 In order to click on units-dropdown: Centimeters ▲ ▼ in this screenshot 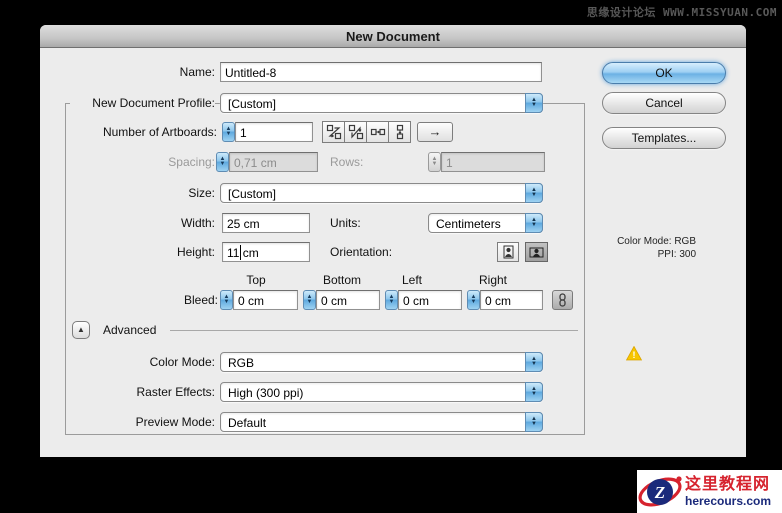, I will do `click(485, 223)`.